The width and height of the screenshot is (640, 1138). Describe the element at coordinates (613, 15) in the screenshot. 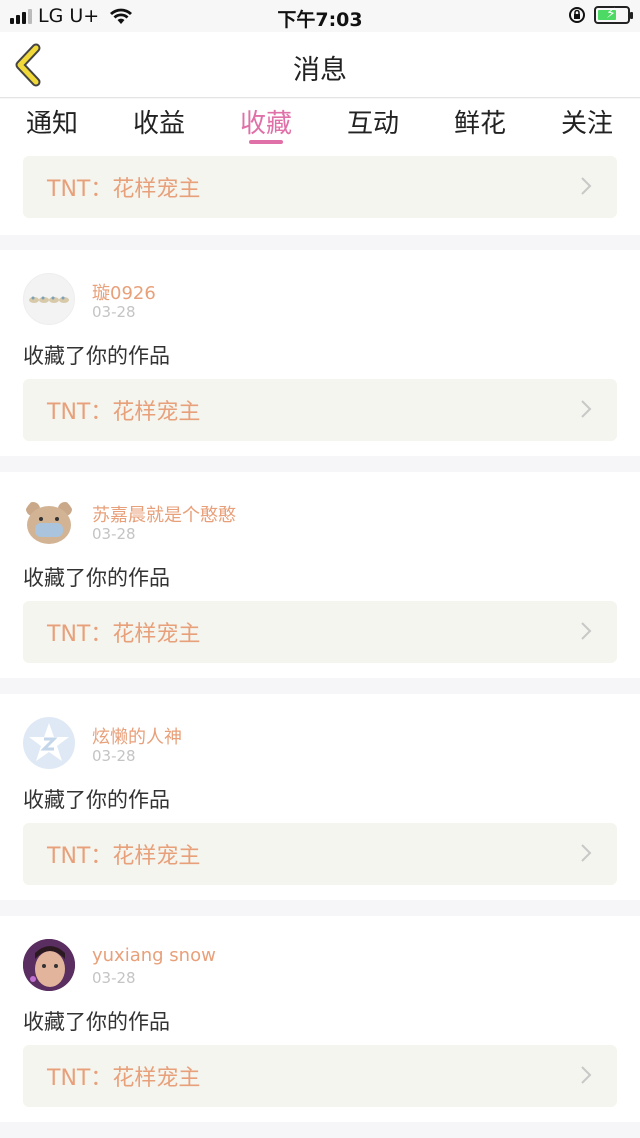

I see `battery-icon: ⚡` at that location.